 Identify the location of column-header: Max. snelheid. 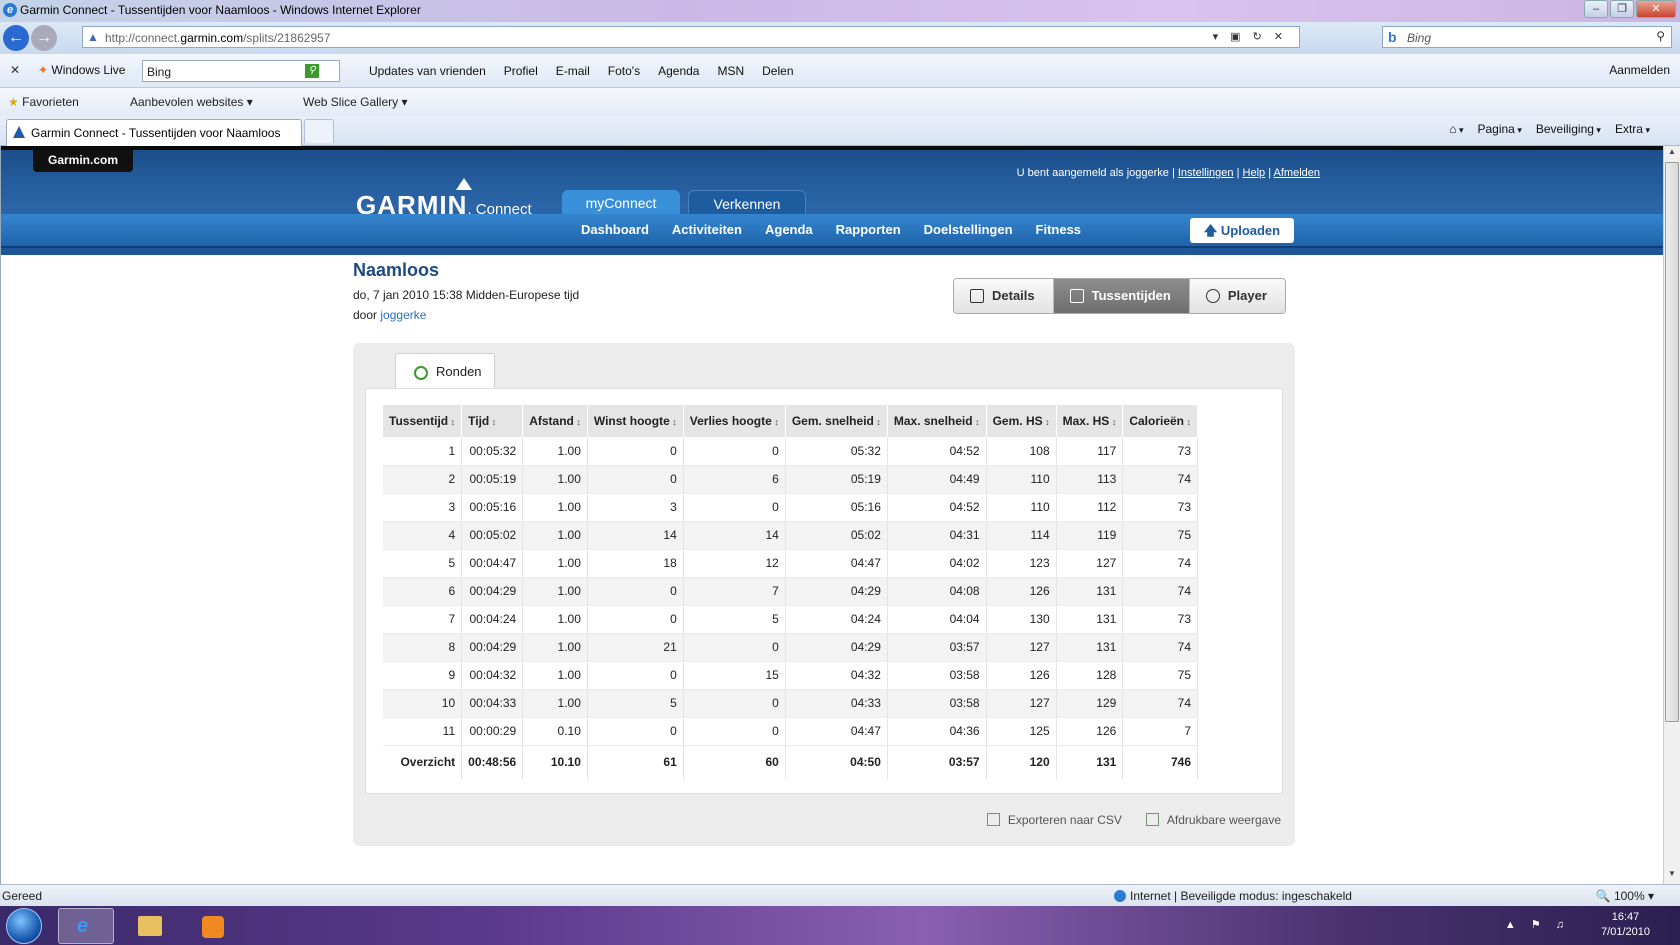
(937, 421).